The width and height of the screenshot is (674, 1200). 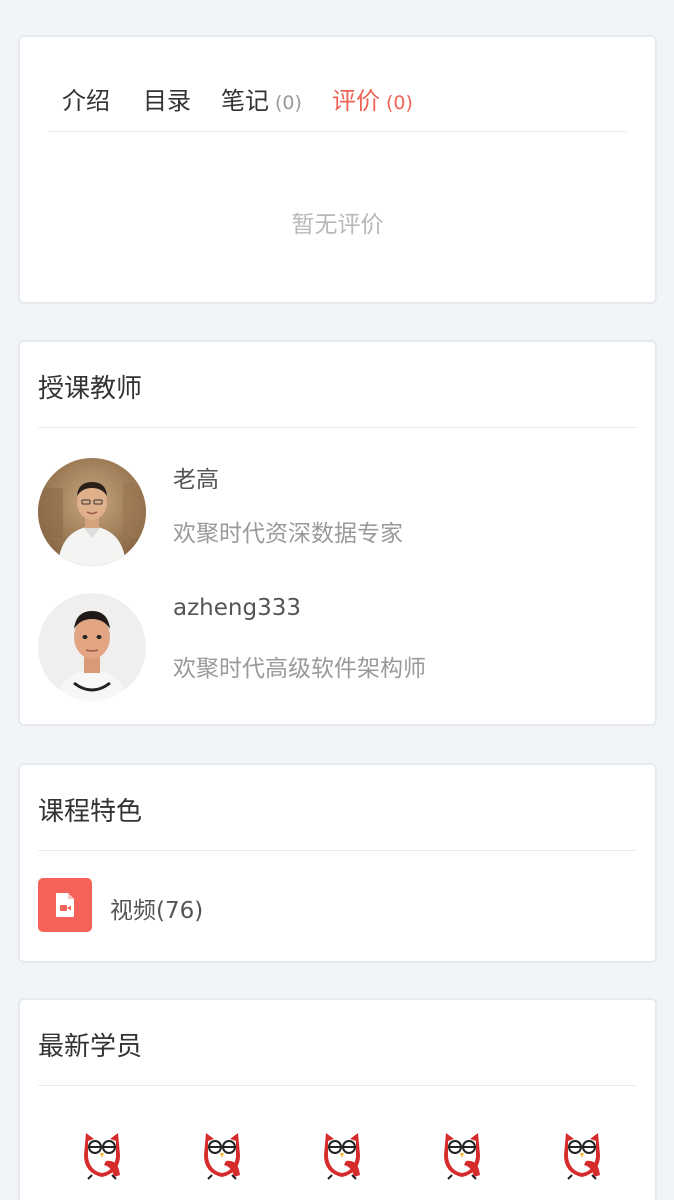 I want to click on teacher-name: azheng333, so click(x=237, y=608).